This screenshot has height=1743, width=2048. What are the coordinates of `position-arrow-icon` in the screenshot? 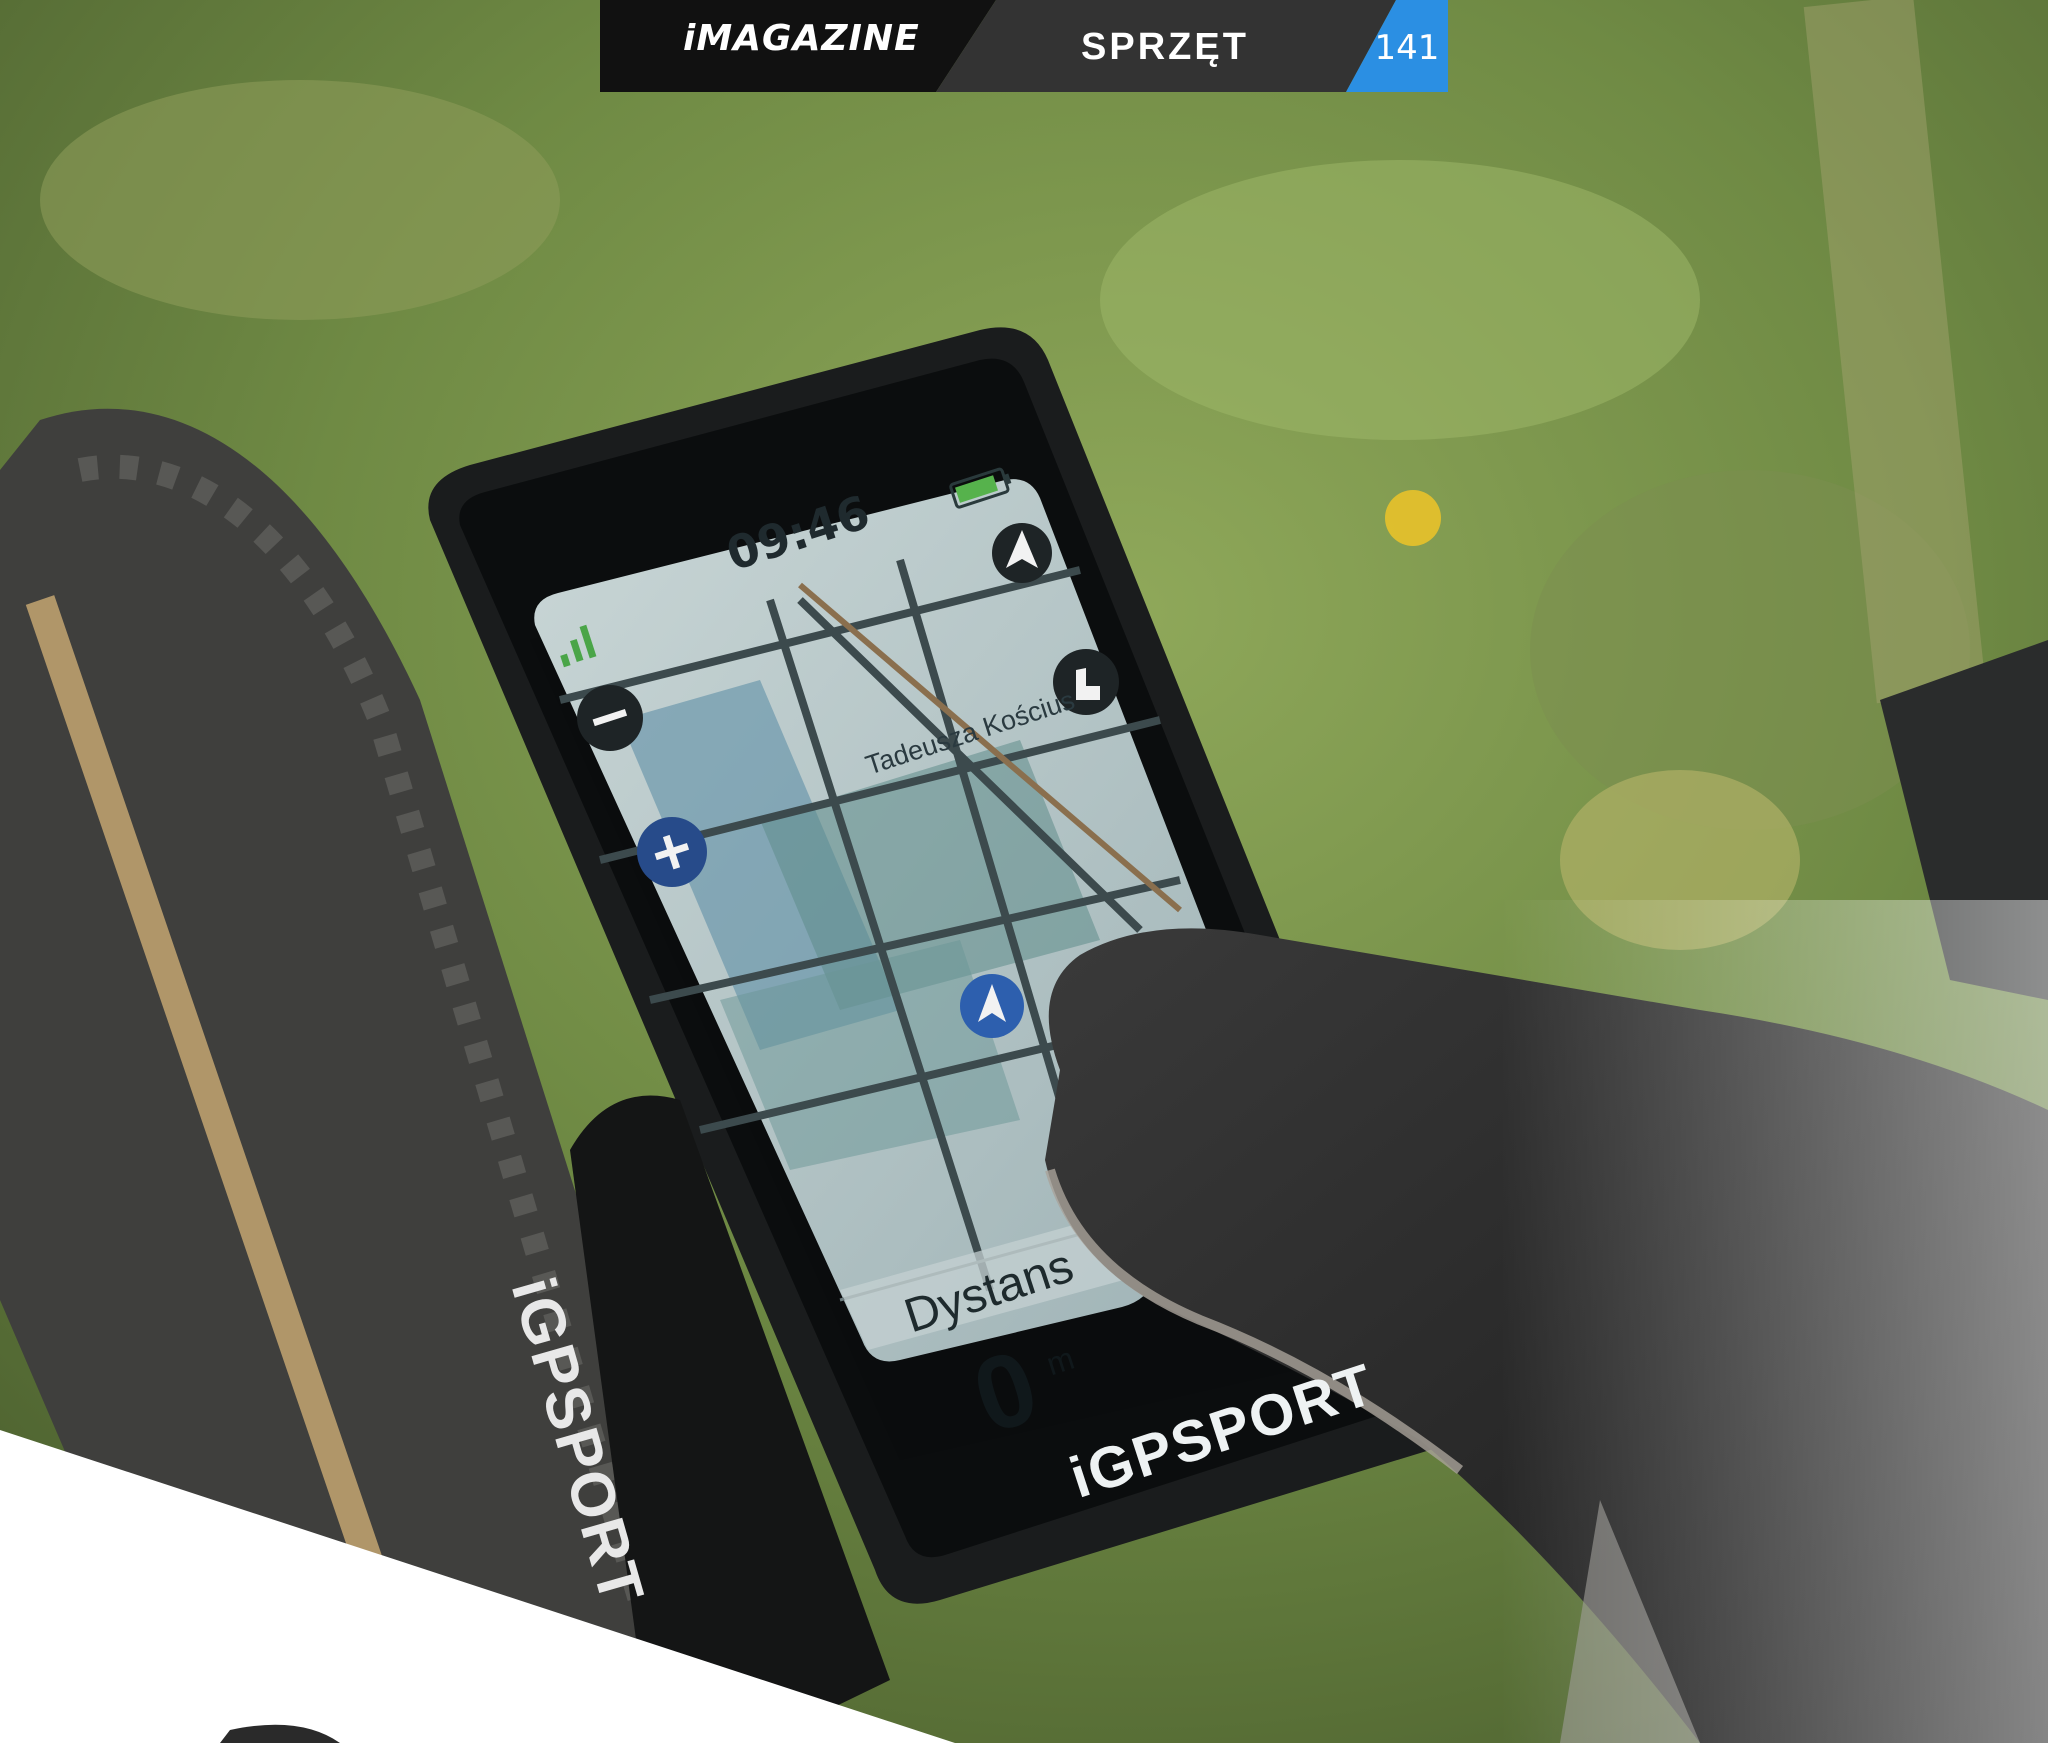 It's located at (992, 1006).